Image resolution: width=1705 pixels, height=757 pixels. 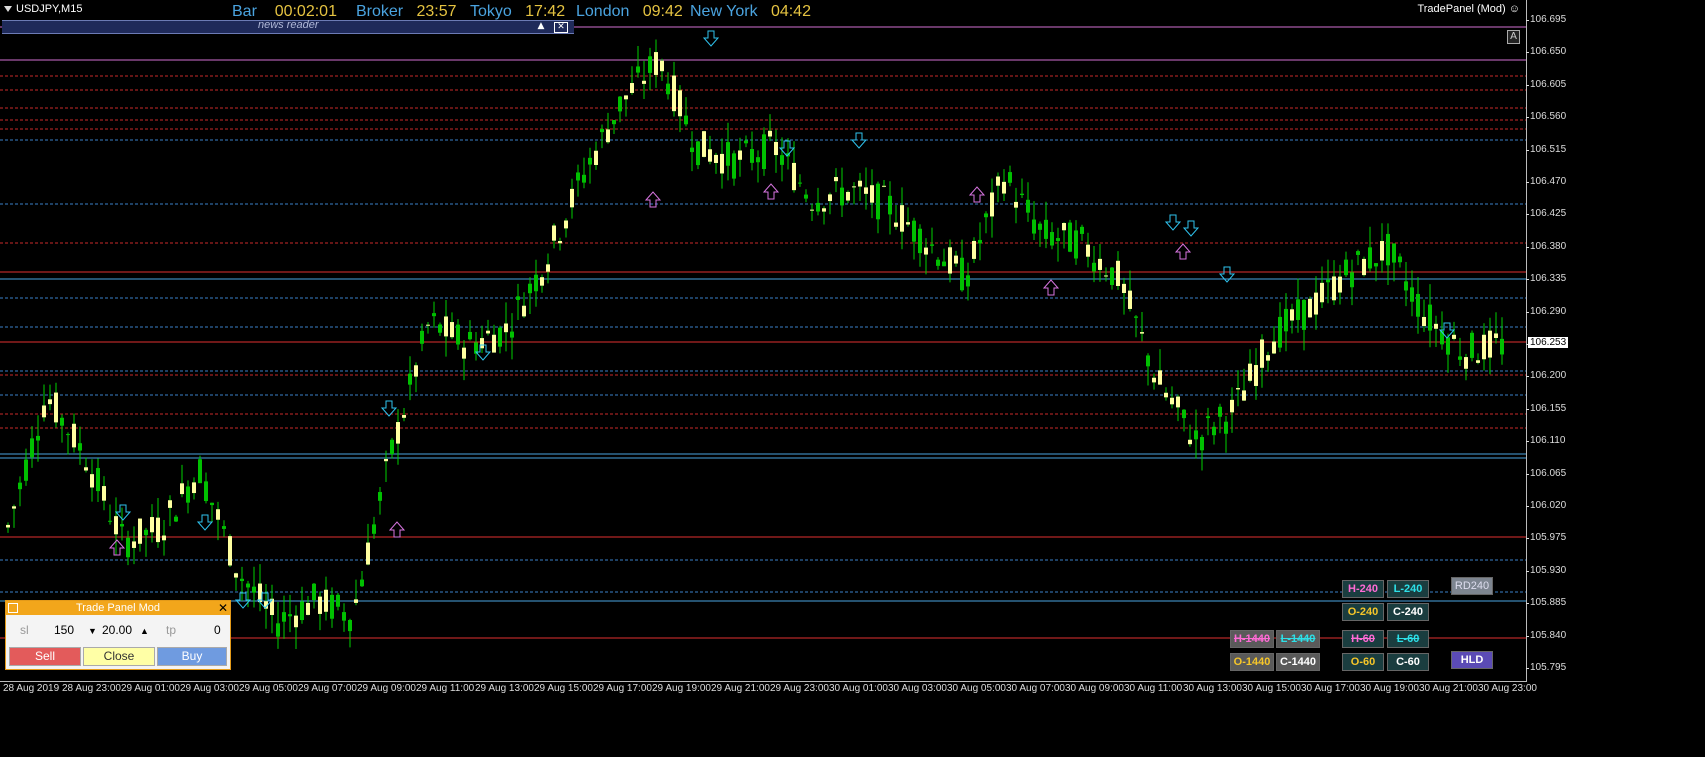 What do you see at coordinates (1408, 612) in the screenshot?
I see `c240-button: C-240` at bounding box center [1408, 612].